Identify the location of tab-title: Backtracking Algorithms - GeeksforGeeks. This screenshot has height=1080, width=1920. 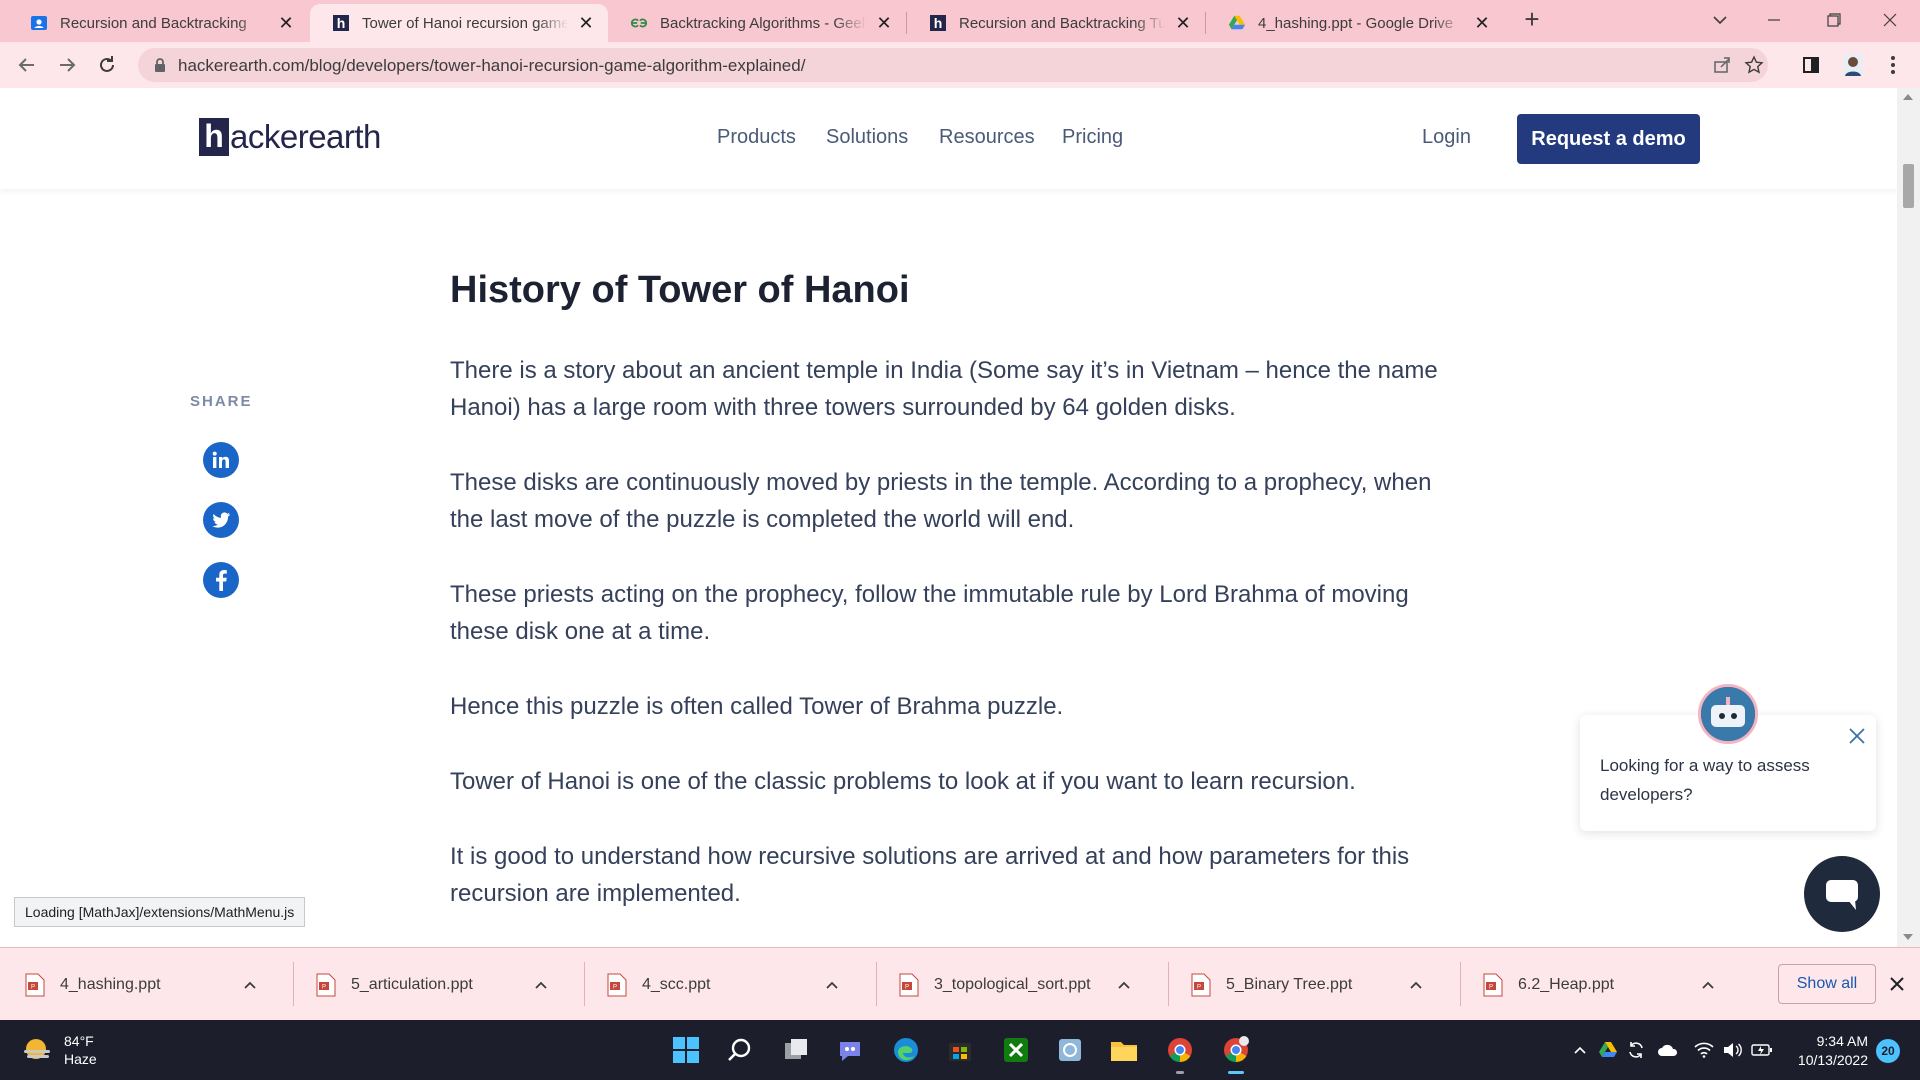
(763, 23).